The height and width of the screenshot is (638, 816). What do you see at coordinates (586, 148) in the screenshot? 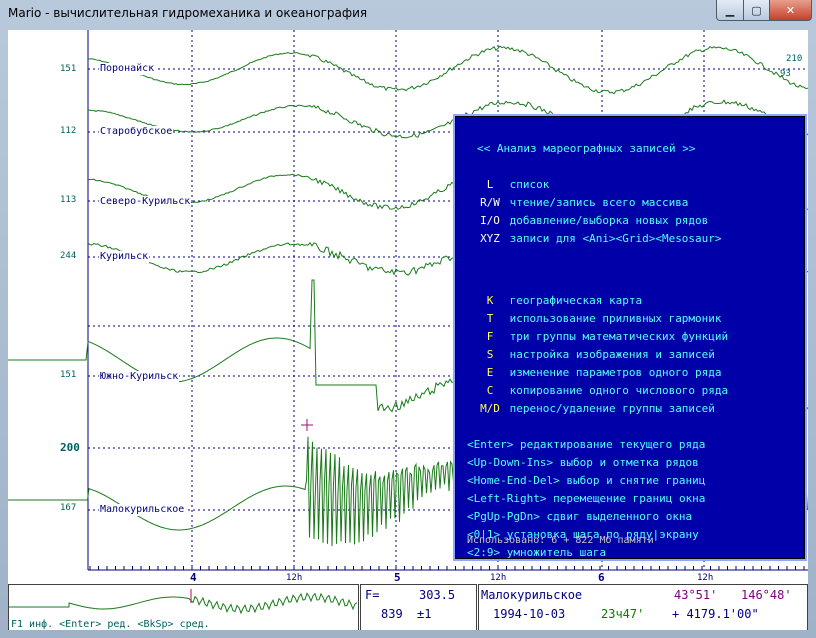
I see `menu-header: << Анализ мареографных записей >>` at bounding box center [586, 148].